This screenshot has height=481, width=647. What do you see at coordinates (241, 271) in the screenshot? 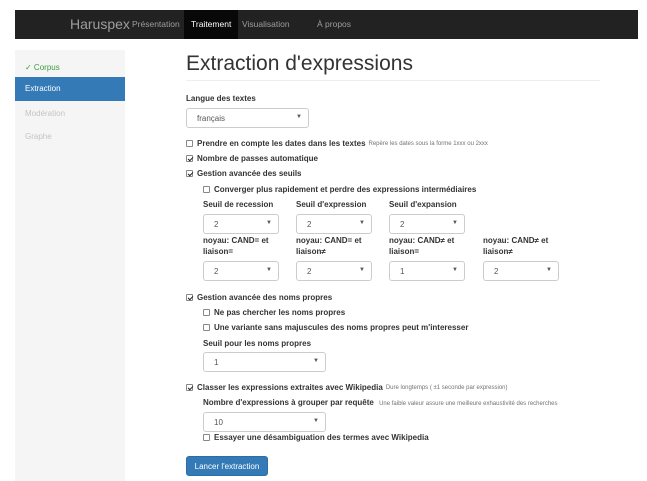
I see `noyau1-select: 2 ▼` at bounding box center [241, 271].